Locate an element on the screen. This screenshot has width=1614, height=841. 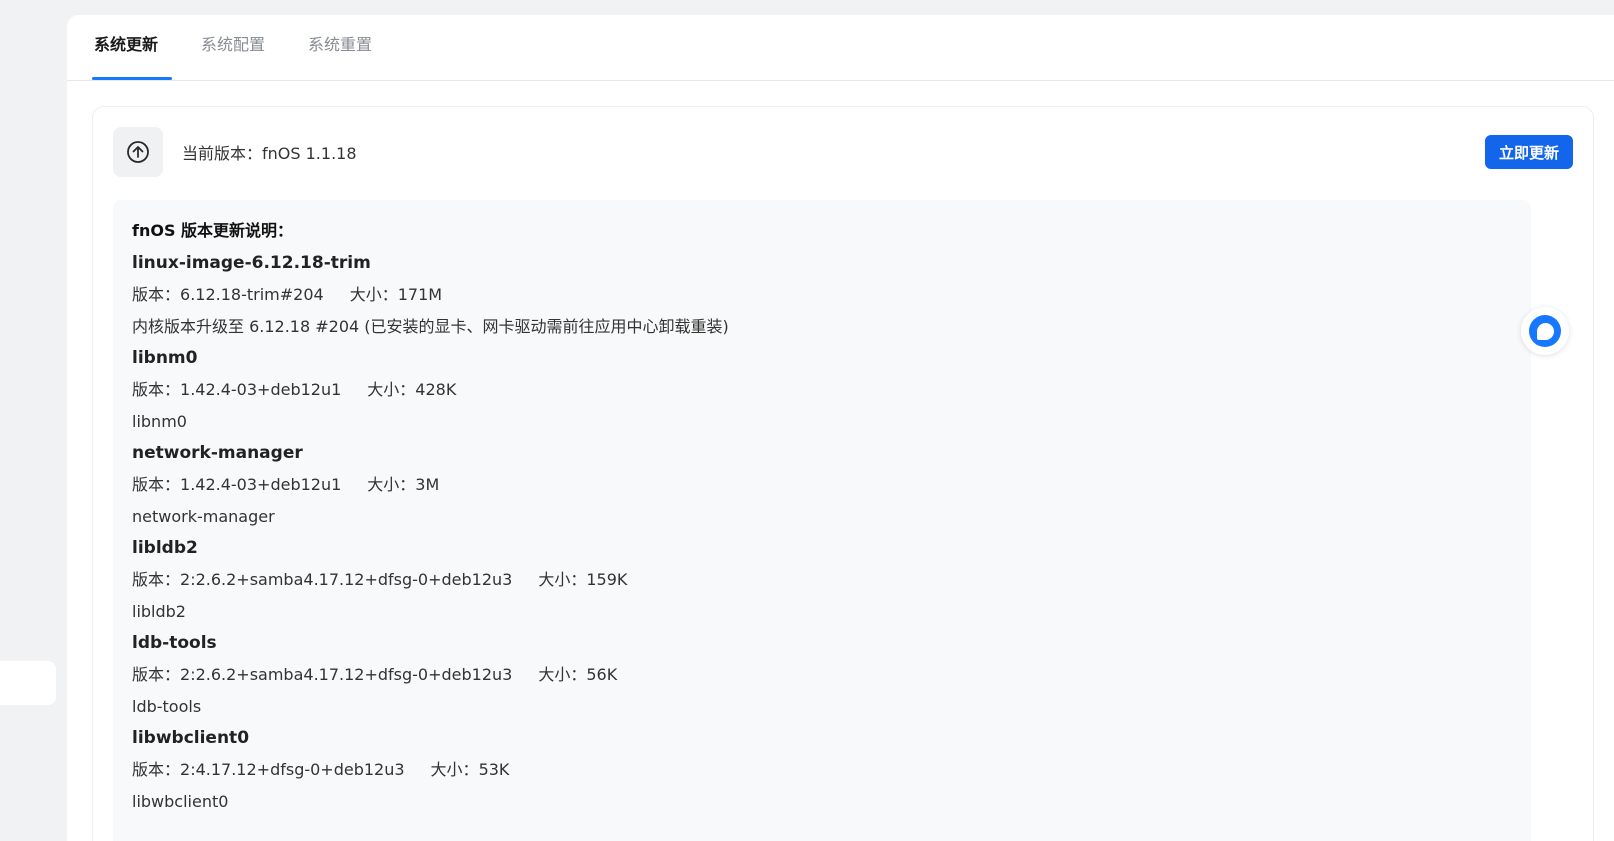
package-name: libnm0 is located at coordinates (165, 358).